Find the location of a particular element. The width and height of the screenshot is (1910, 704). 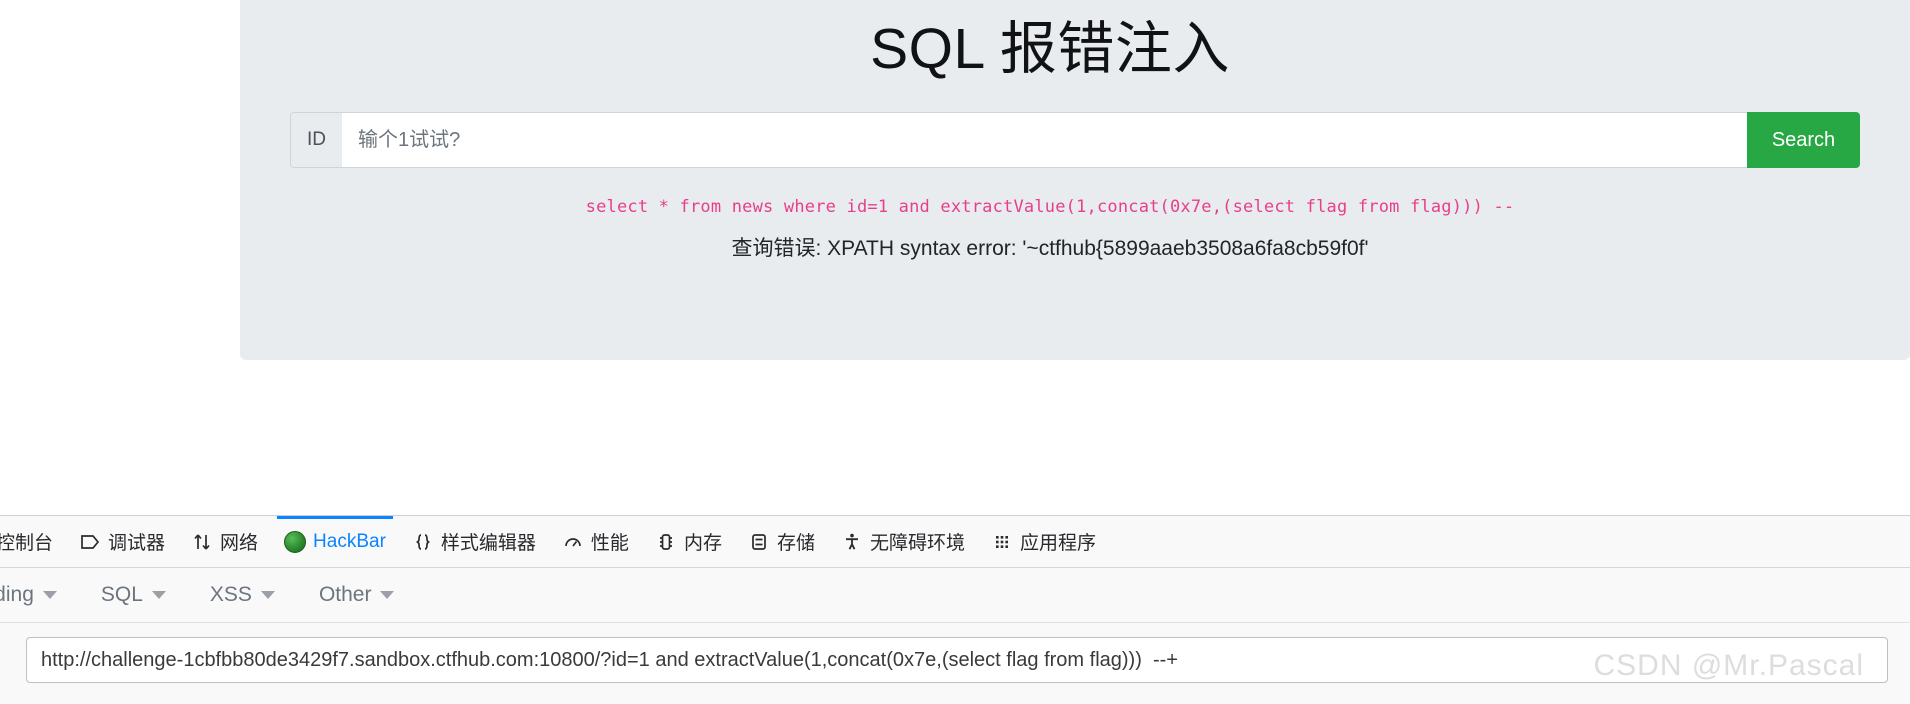

hackbar-menu-label: Other is located at coordinates (345, 594).